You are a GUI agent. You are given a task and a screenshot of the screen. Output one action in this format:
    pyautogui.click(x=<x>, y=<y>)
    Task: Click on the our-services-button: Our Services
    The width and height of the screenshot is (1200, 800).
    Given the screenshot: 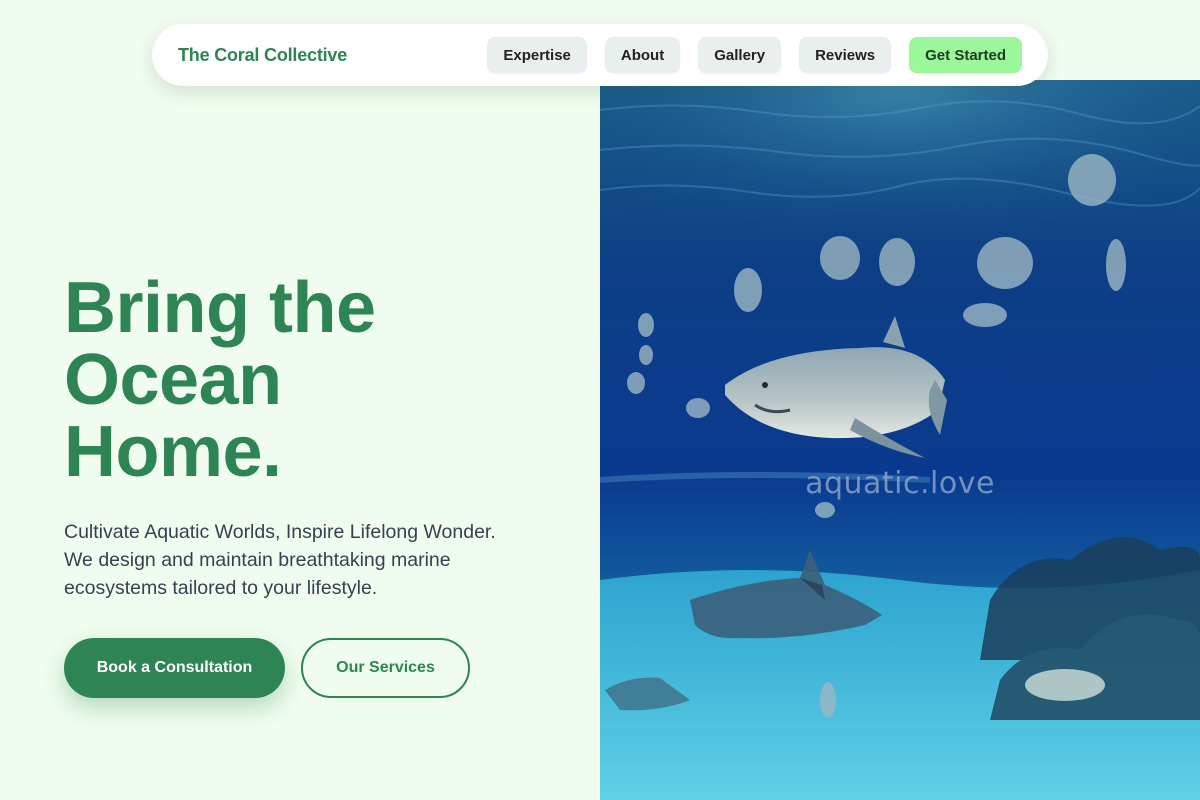 What is the action you would take?
    pyautogui.click(x=385, y=668)
    